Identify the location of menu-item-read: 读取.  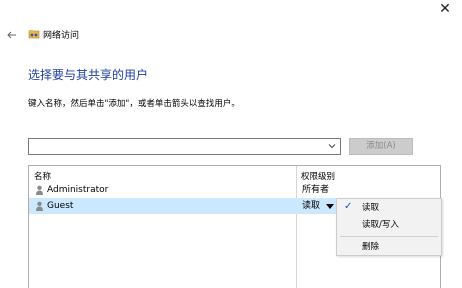
(389, 208).